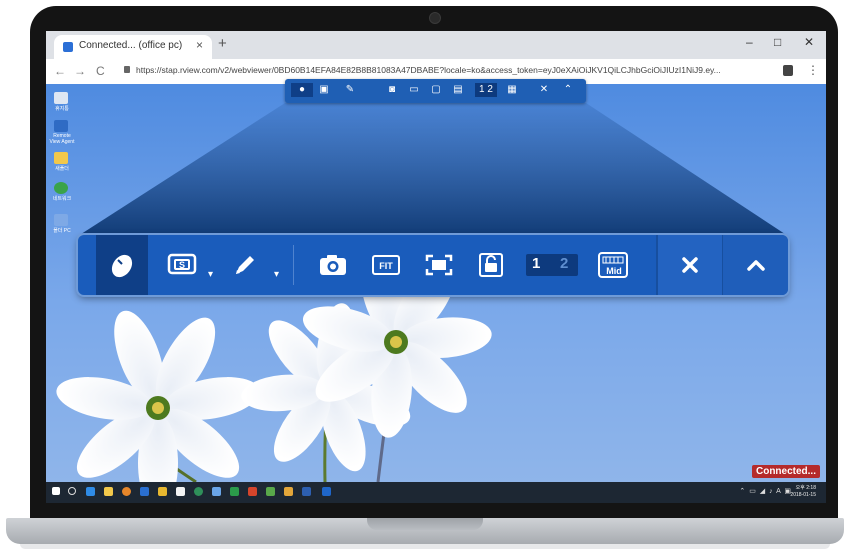 The image size is (850, 551). What do you see at coordinates (564, 263) in the screenshot?
I see `monitor-2-button: 2` at bounding box center [564, 263].